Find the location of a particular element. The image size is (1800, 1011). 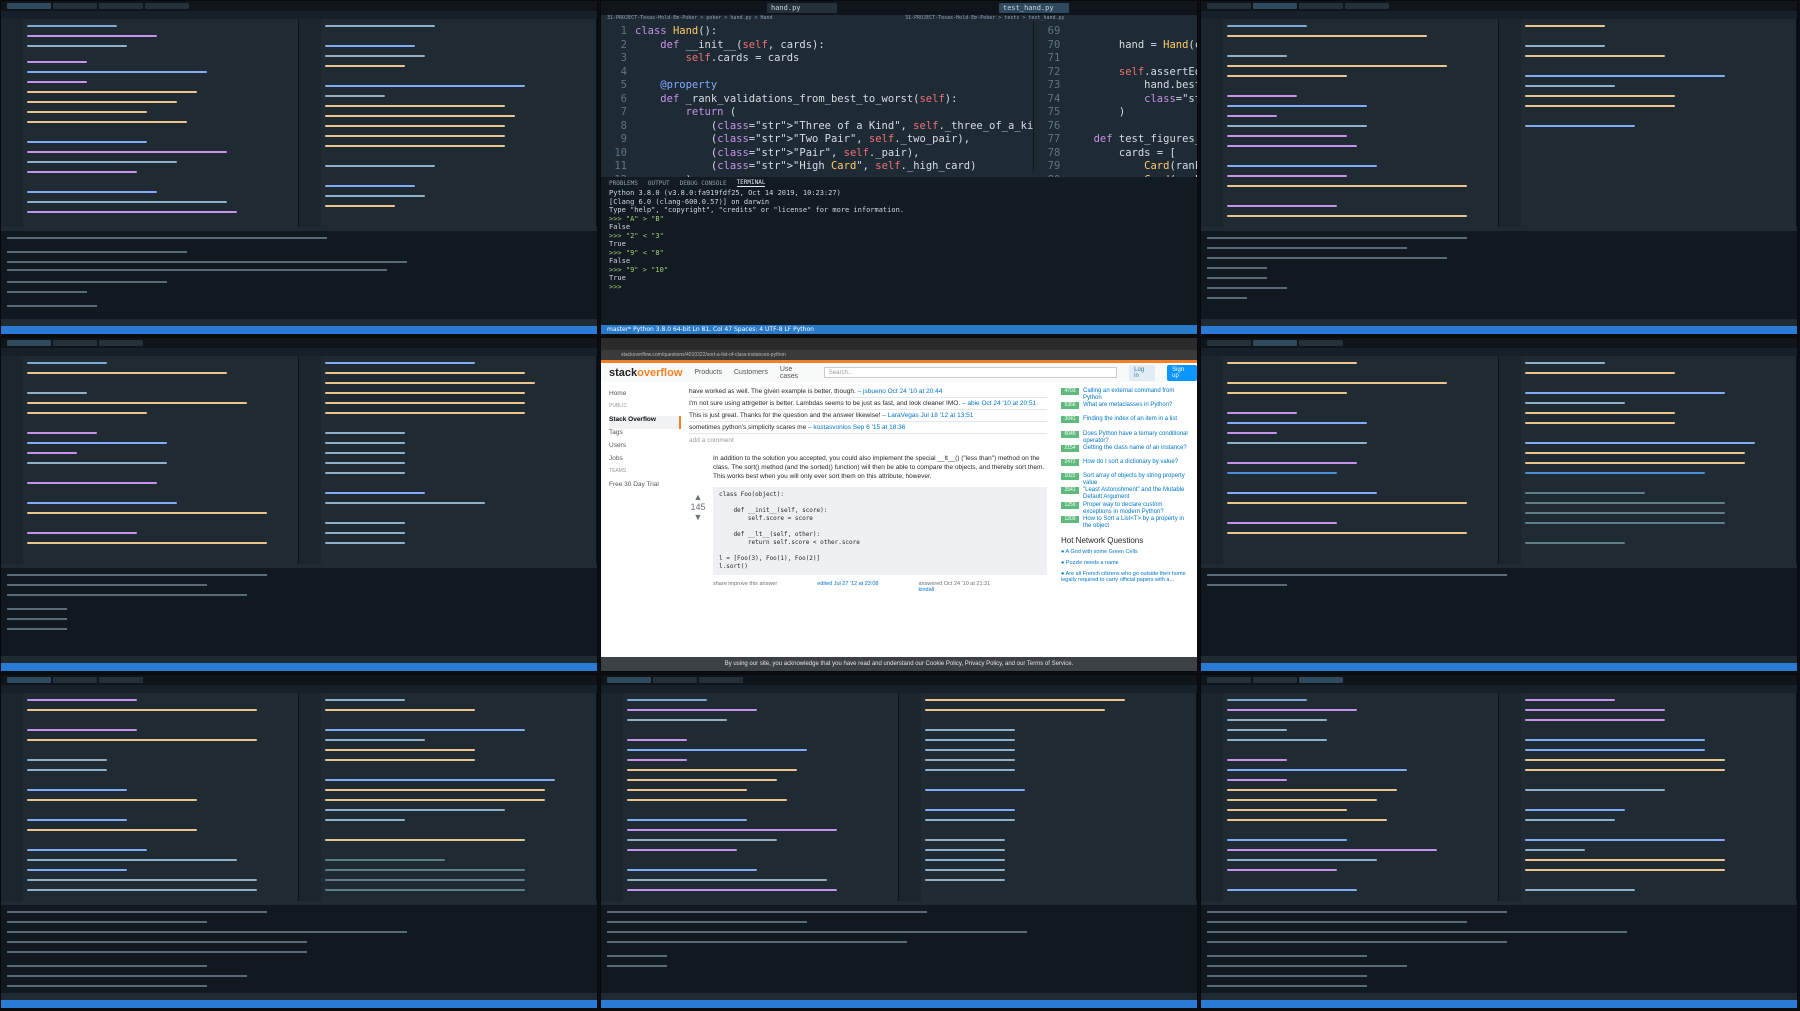

terminal-tab-debug-console: DEBUG CONSOLE is located at coordinates (703, 183).